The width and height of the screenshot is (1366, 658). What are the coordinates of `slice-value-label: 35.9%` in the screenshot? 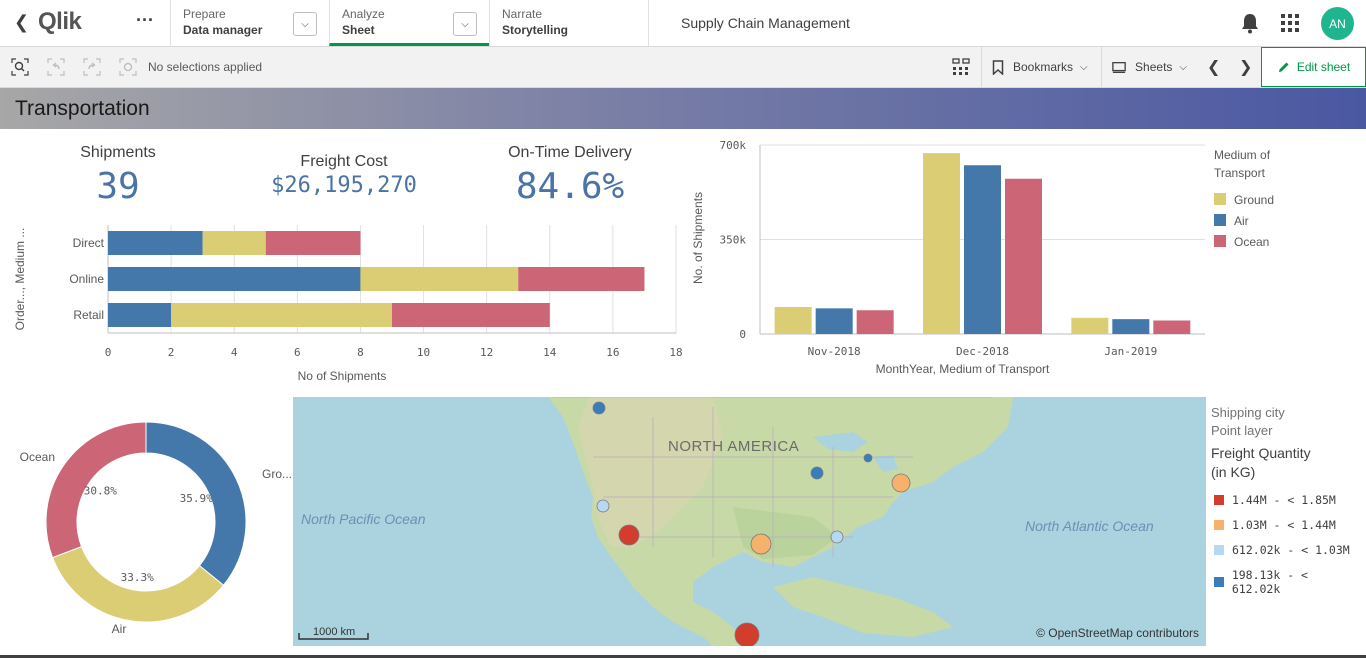 It's located at (196, 498).